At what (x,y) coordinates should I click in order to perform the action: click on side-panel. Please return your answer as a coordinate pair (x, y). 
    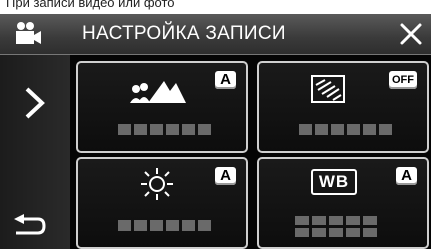
    Looking at the image, I should click on (35, 152).